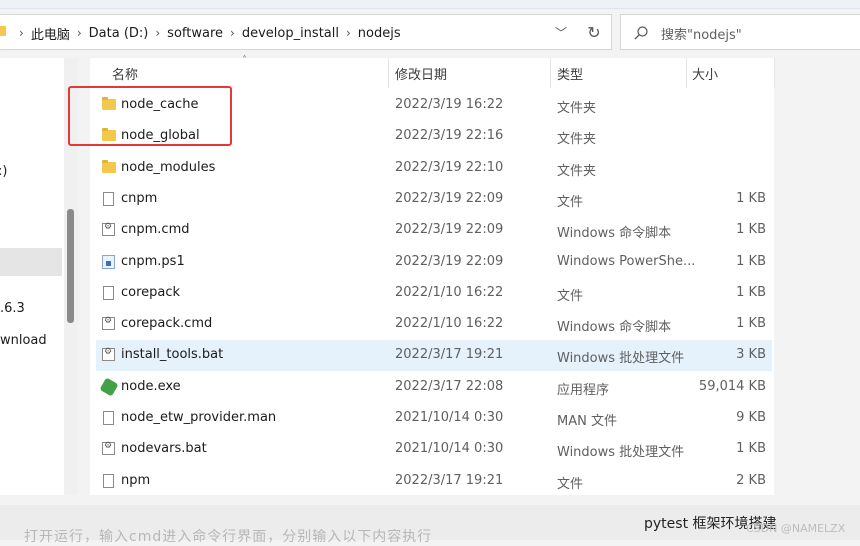 This screenshot has width=860, height=546. What do you see at coordinates (587, 421) in the screenshot?
I see `file-type: MAN 文件` at bounding box center [587, 421].